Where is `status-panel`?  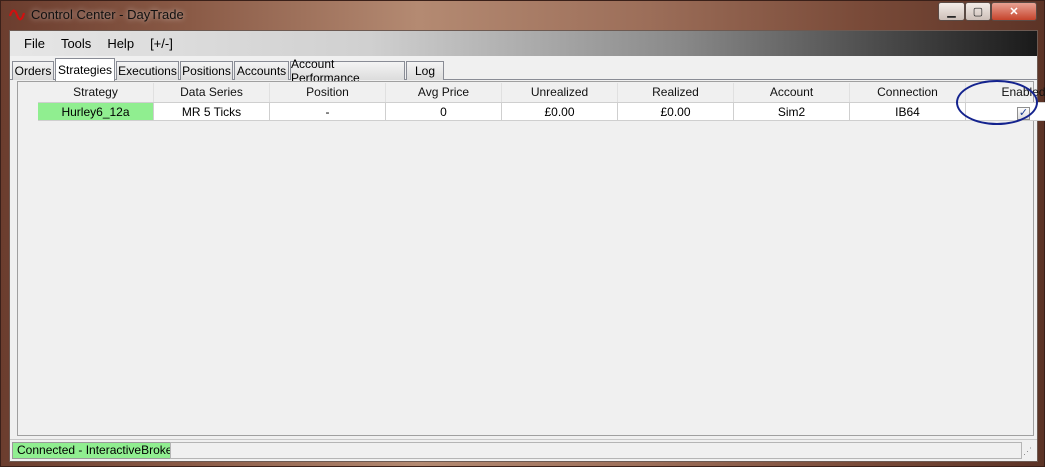 status-panel is located at coordinates (596, 450).